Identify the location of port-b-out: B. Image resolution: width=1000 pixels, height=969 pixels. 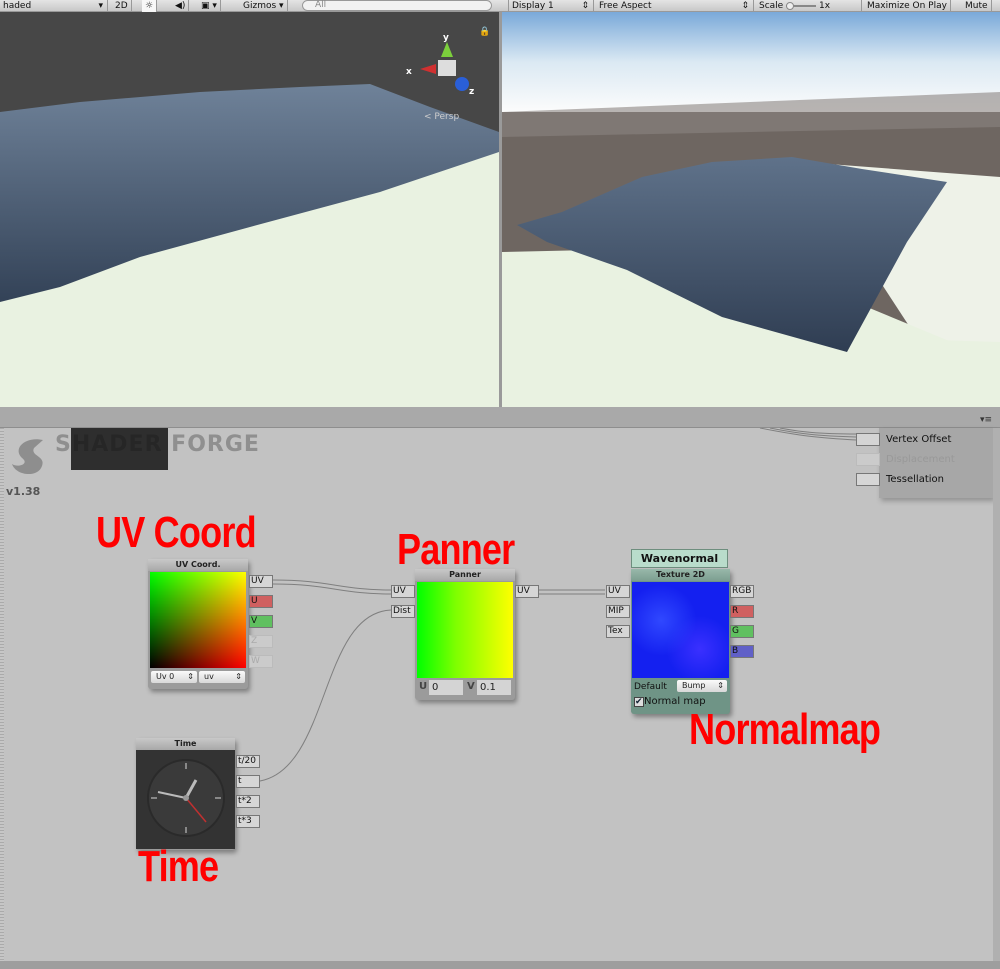
(742, 651).